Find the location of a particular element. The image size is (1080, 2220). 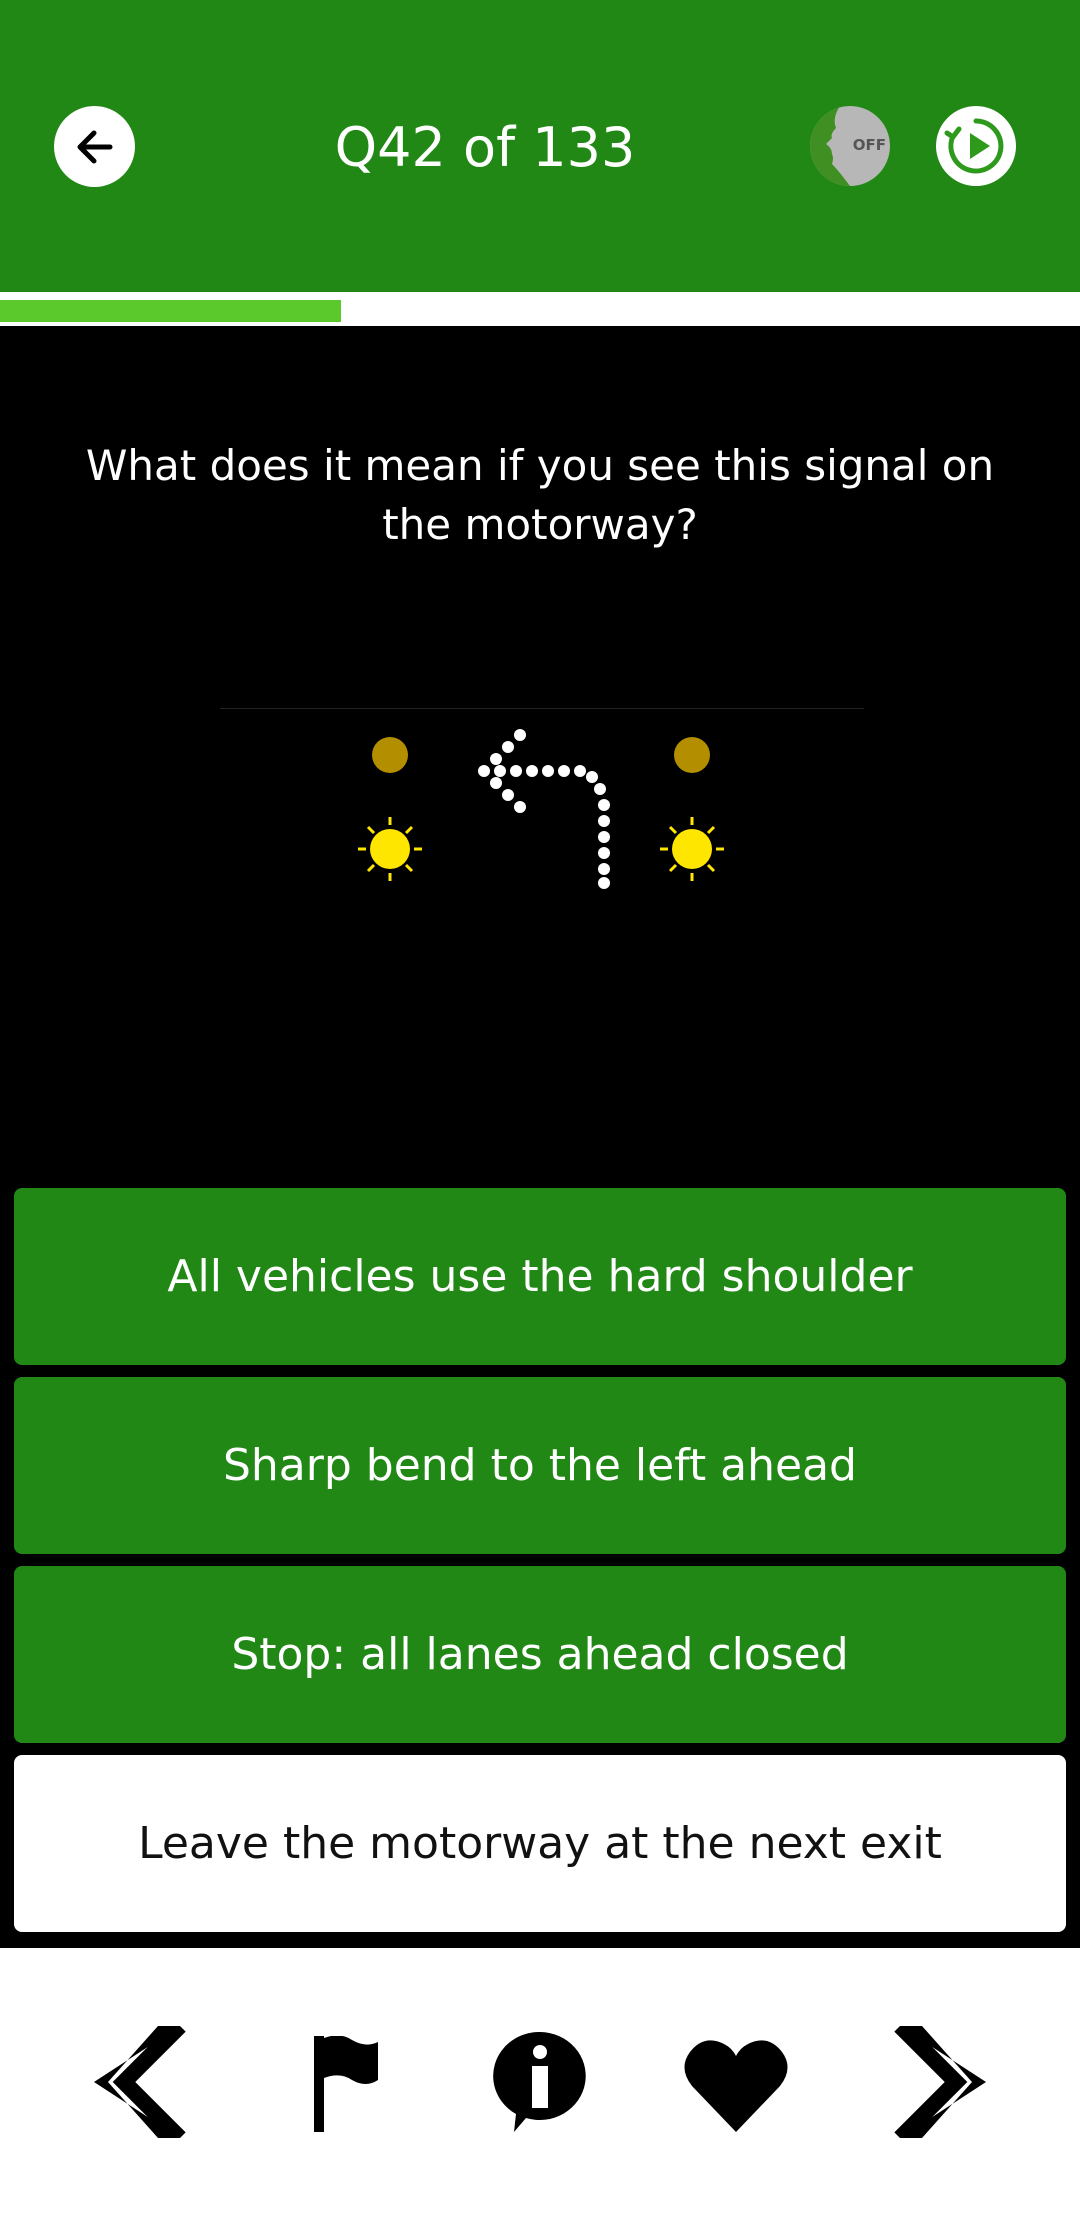

question-counter: Q42 of 133 is located at coordinates (485, 147).